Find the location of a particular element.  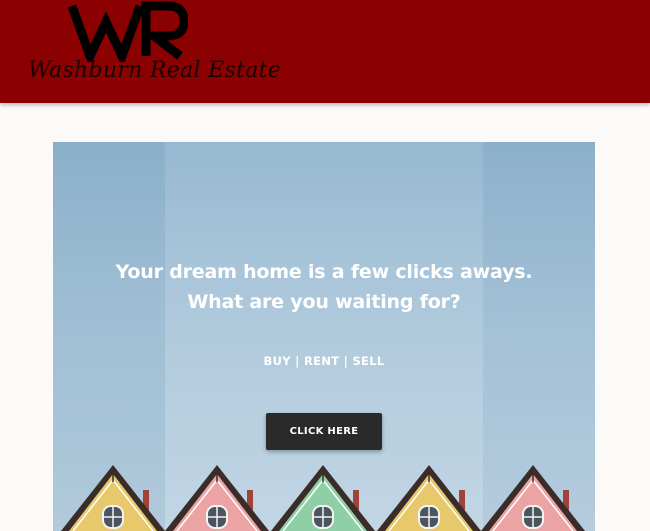

hero-headline-line2: What are you waiting for? is located at coordinates (324, 302).